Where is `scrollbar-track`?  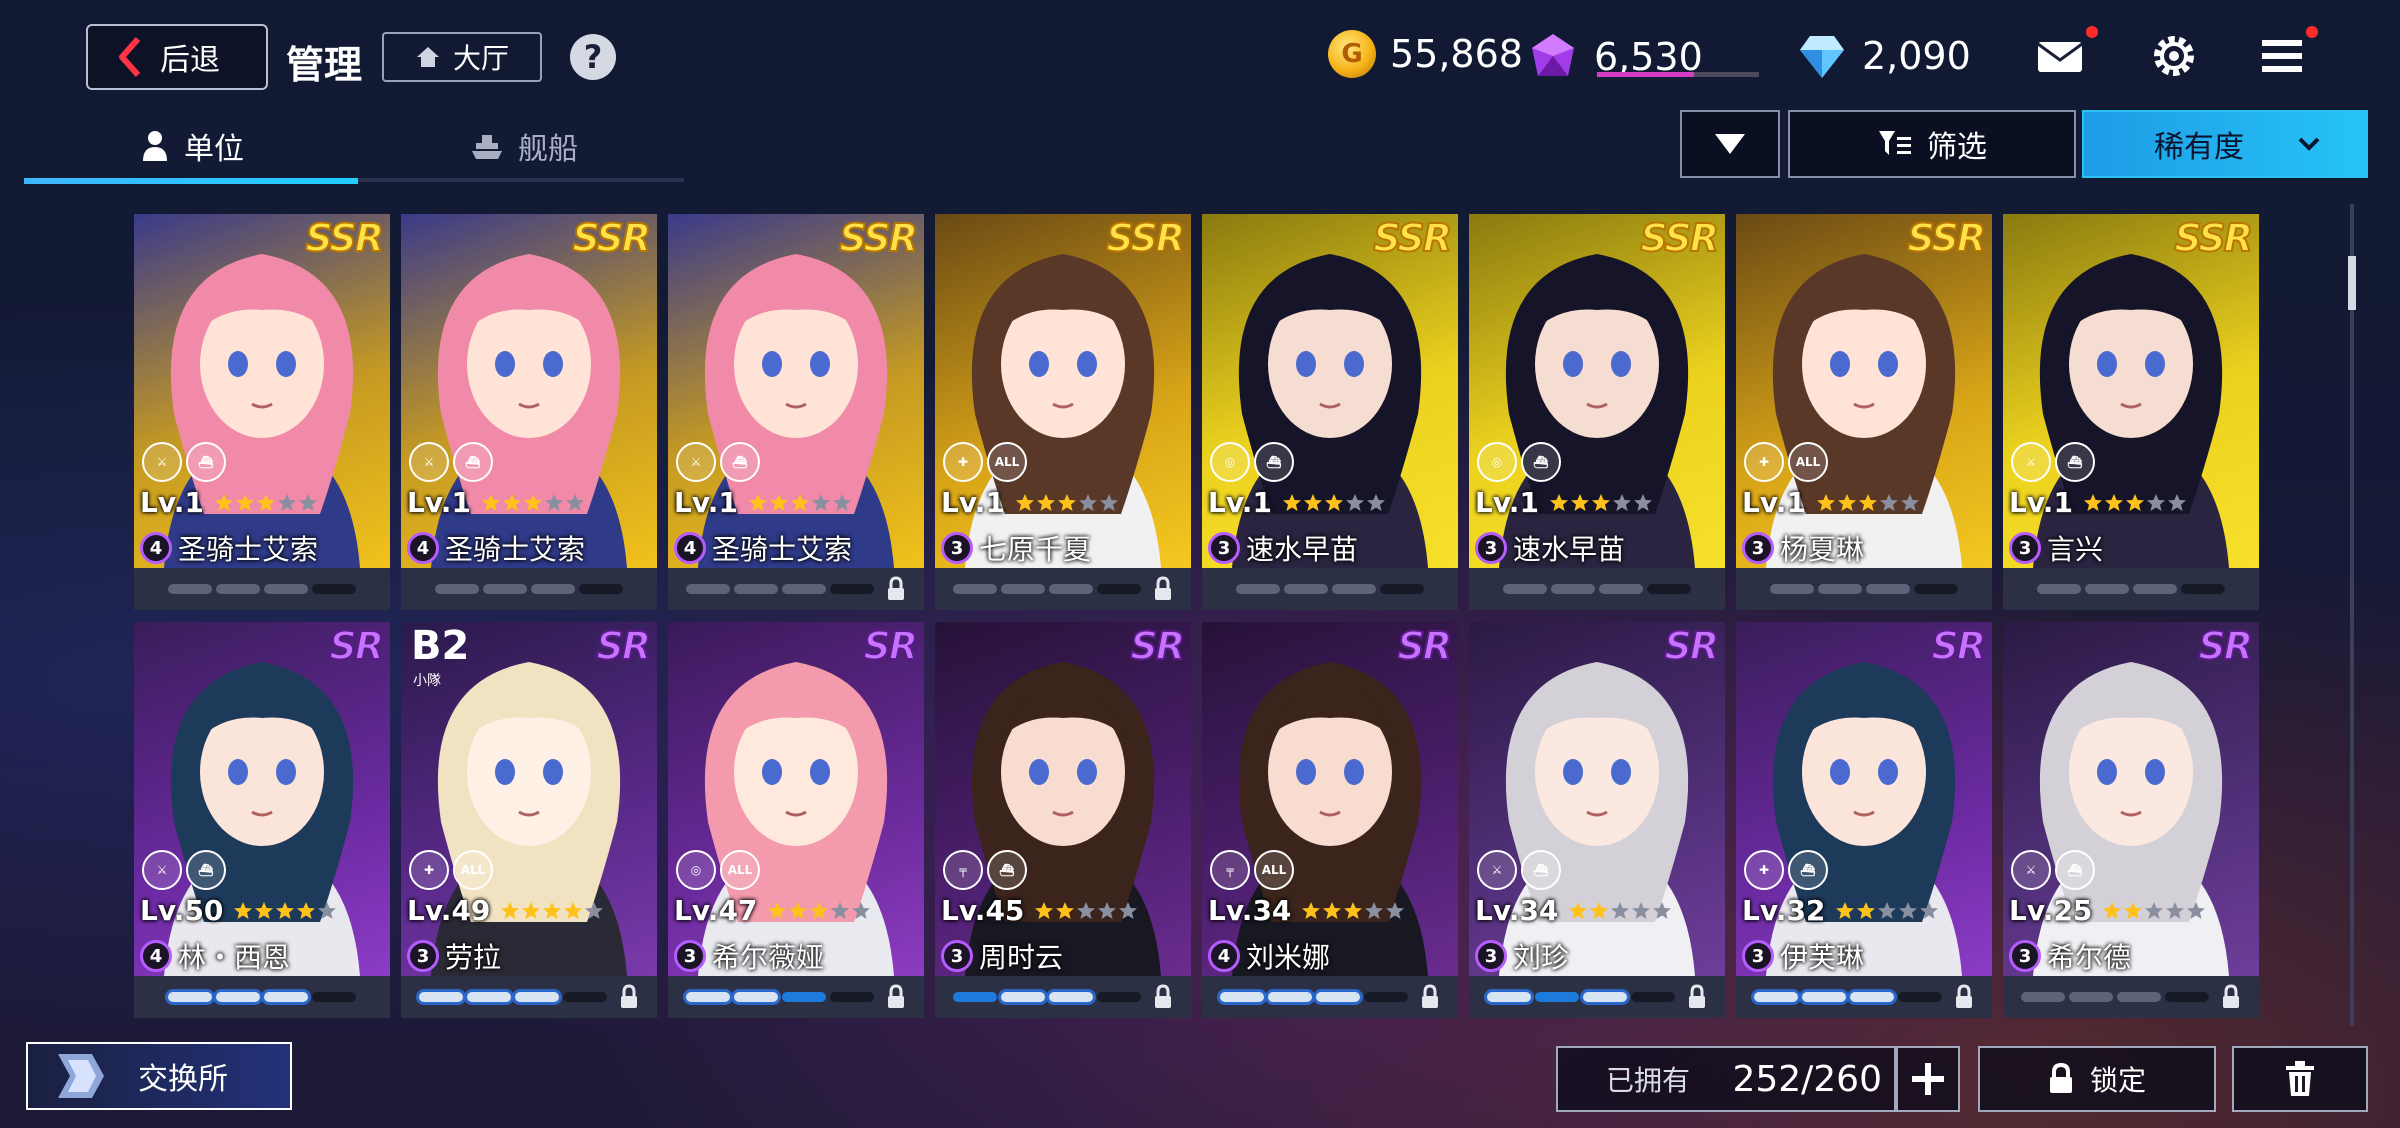 scrollbar-track is located at coordinates (2352, 615).